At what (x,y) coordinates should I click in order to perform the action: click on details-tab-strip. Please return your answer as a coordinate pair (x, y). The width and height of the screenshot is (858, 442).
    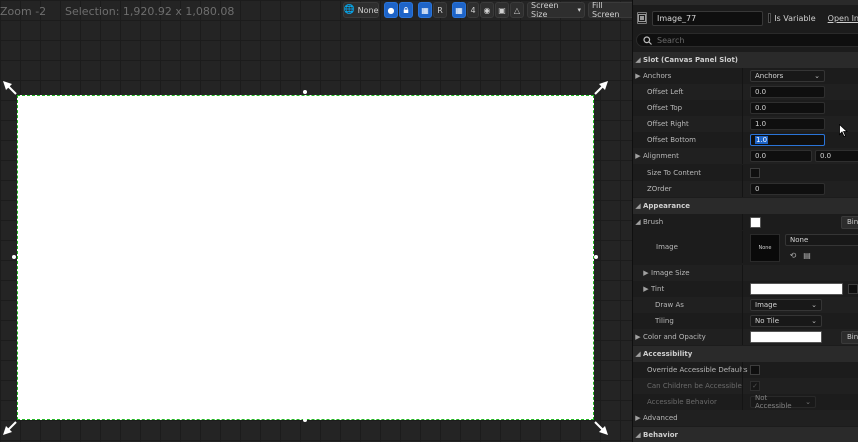
    Looking at the image, I should click on (745, 2).